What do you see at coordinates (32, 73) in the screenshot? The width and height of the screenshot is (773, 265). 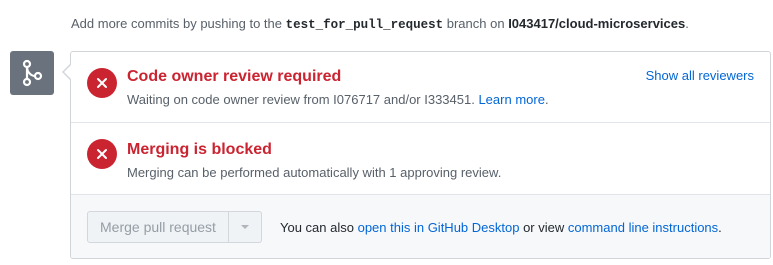 I see `git-merge-icon` at bounding box center [32, 73].